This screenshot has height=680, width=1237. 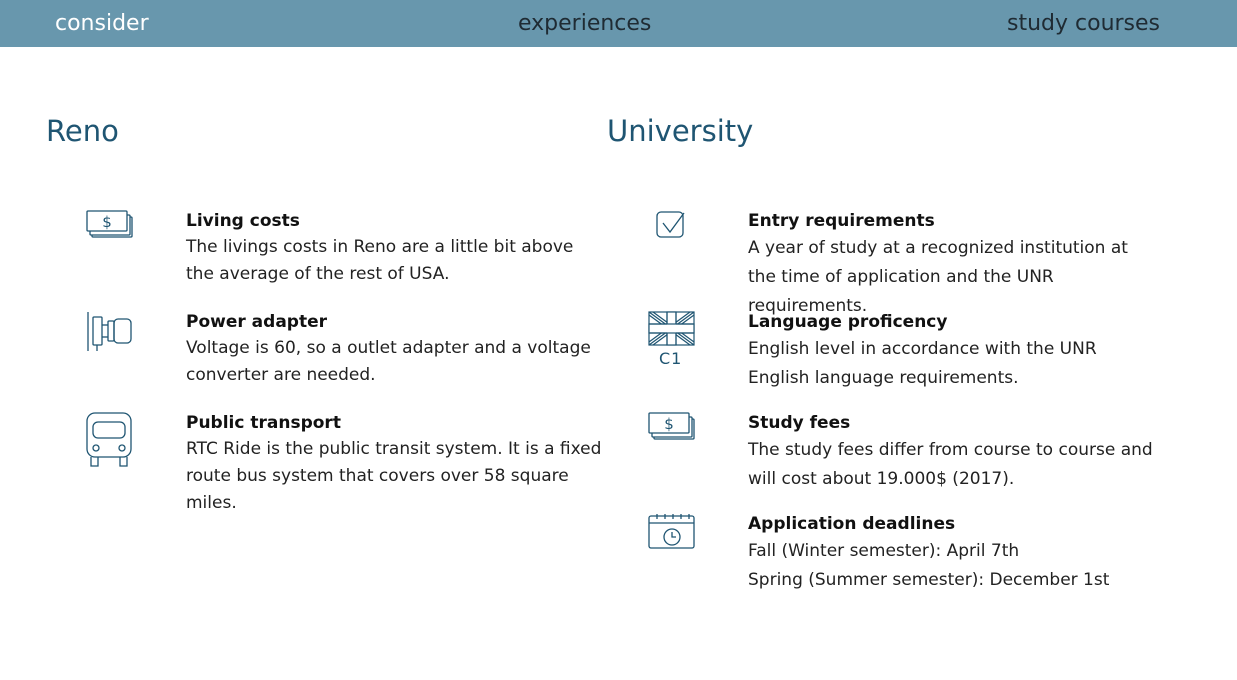 What do you see at coordinates (111, 442) in the screenshot?
I see `bus-icon` at bounding box center [111, 442].